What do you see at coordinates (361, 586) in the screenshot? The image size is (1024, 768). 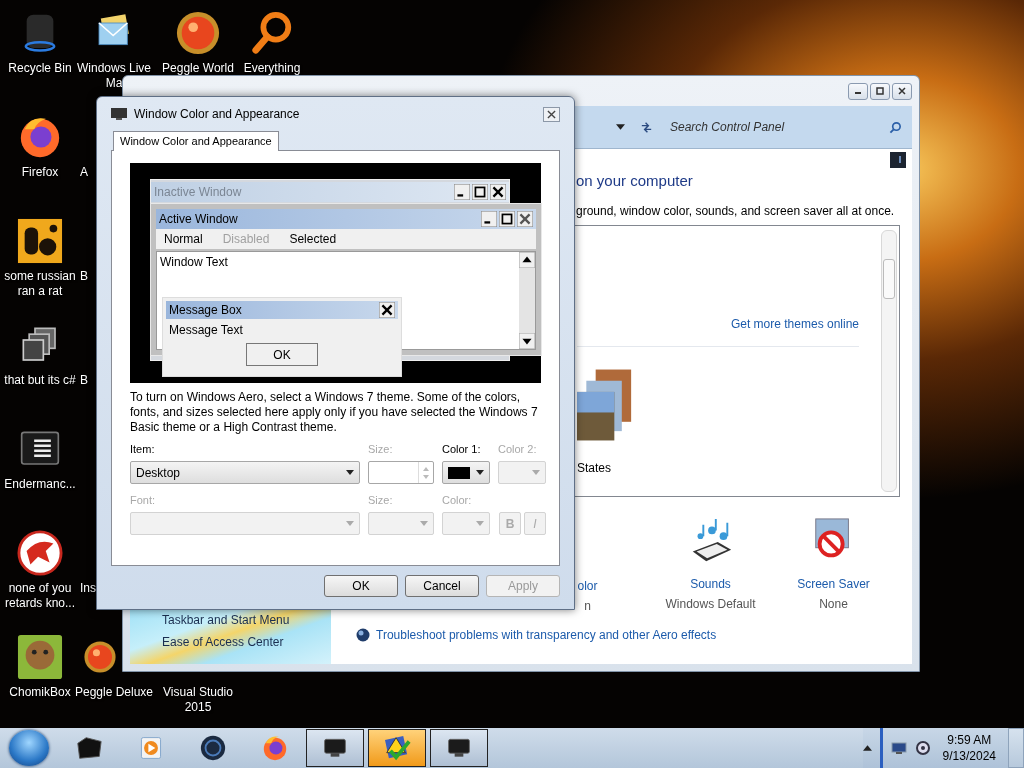 I see `dialog-button: OK` at bounding box center [361, 586].